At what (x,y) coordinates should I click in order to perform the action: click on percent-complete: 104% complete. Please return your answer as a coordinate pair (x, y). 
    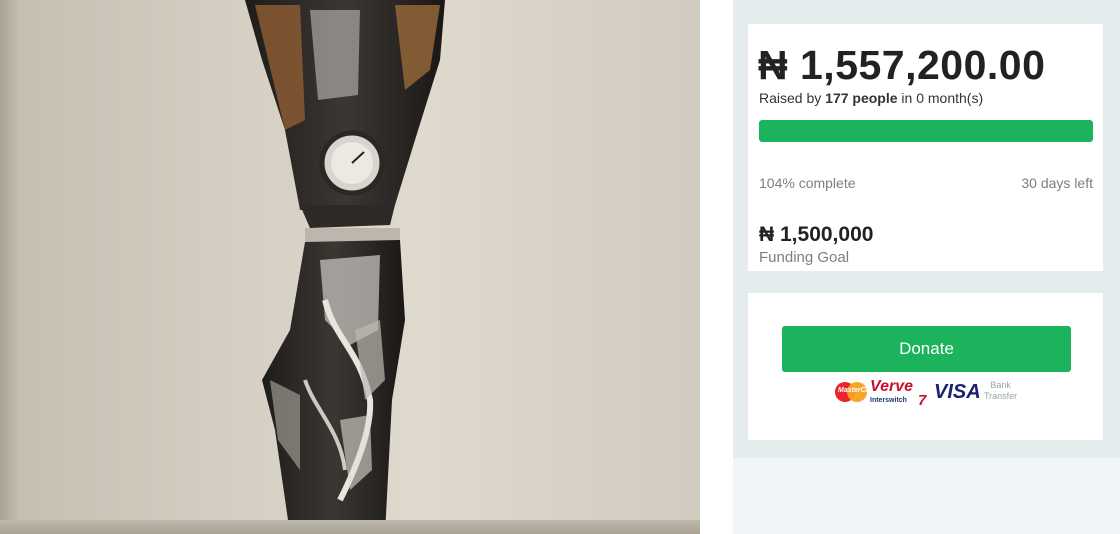
    Looking at the image, I should click on (807, 183).